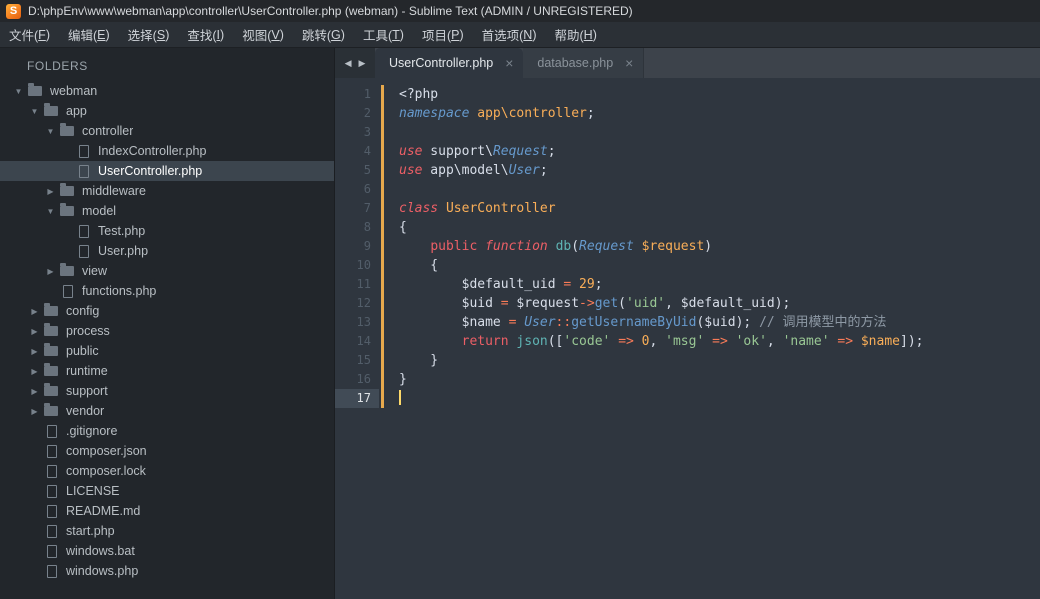 The height and width of the screenshot is (599, 1040). I want to click on code-line-16: 16}, so click(687, 379).